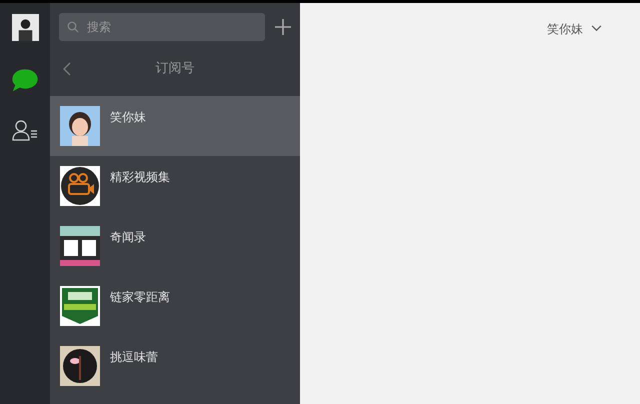  I want to click on list-title: 订阅号, so click(175, 69).